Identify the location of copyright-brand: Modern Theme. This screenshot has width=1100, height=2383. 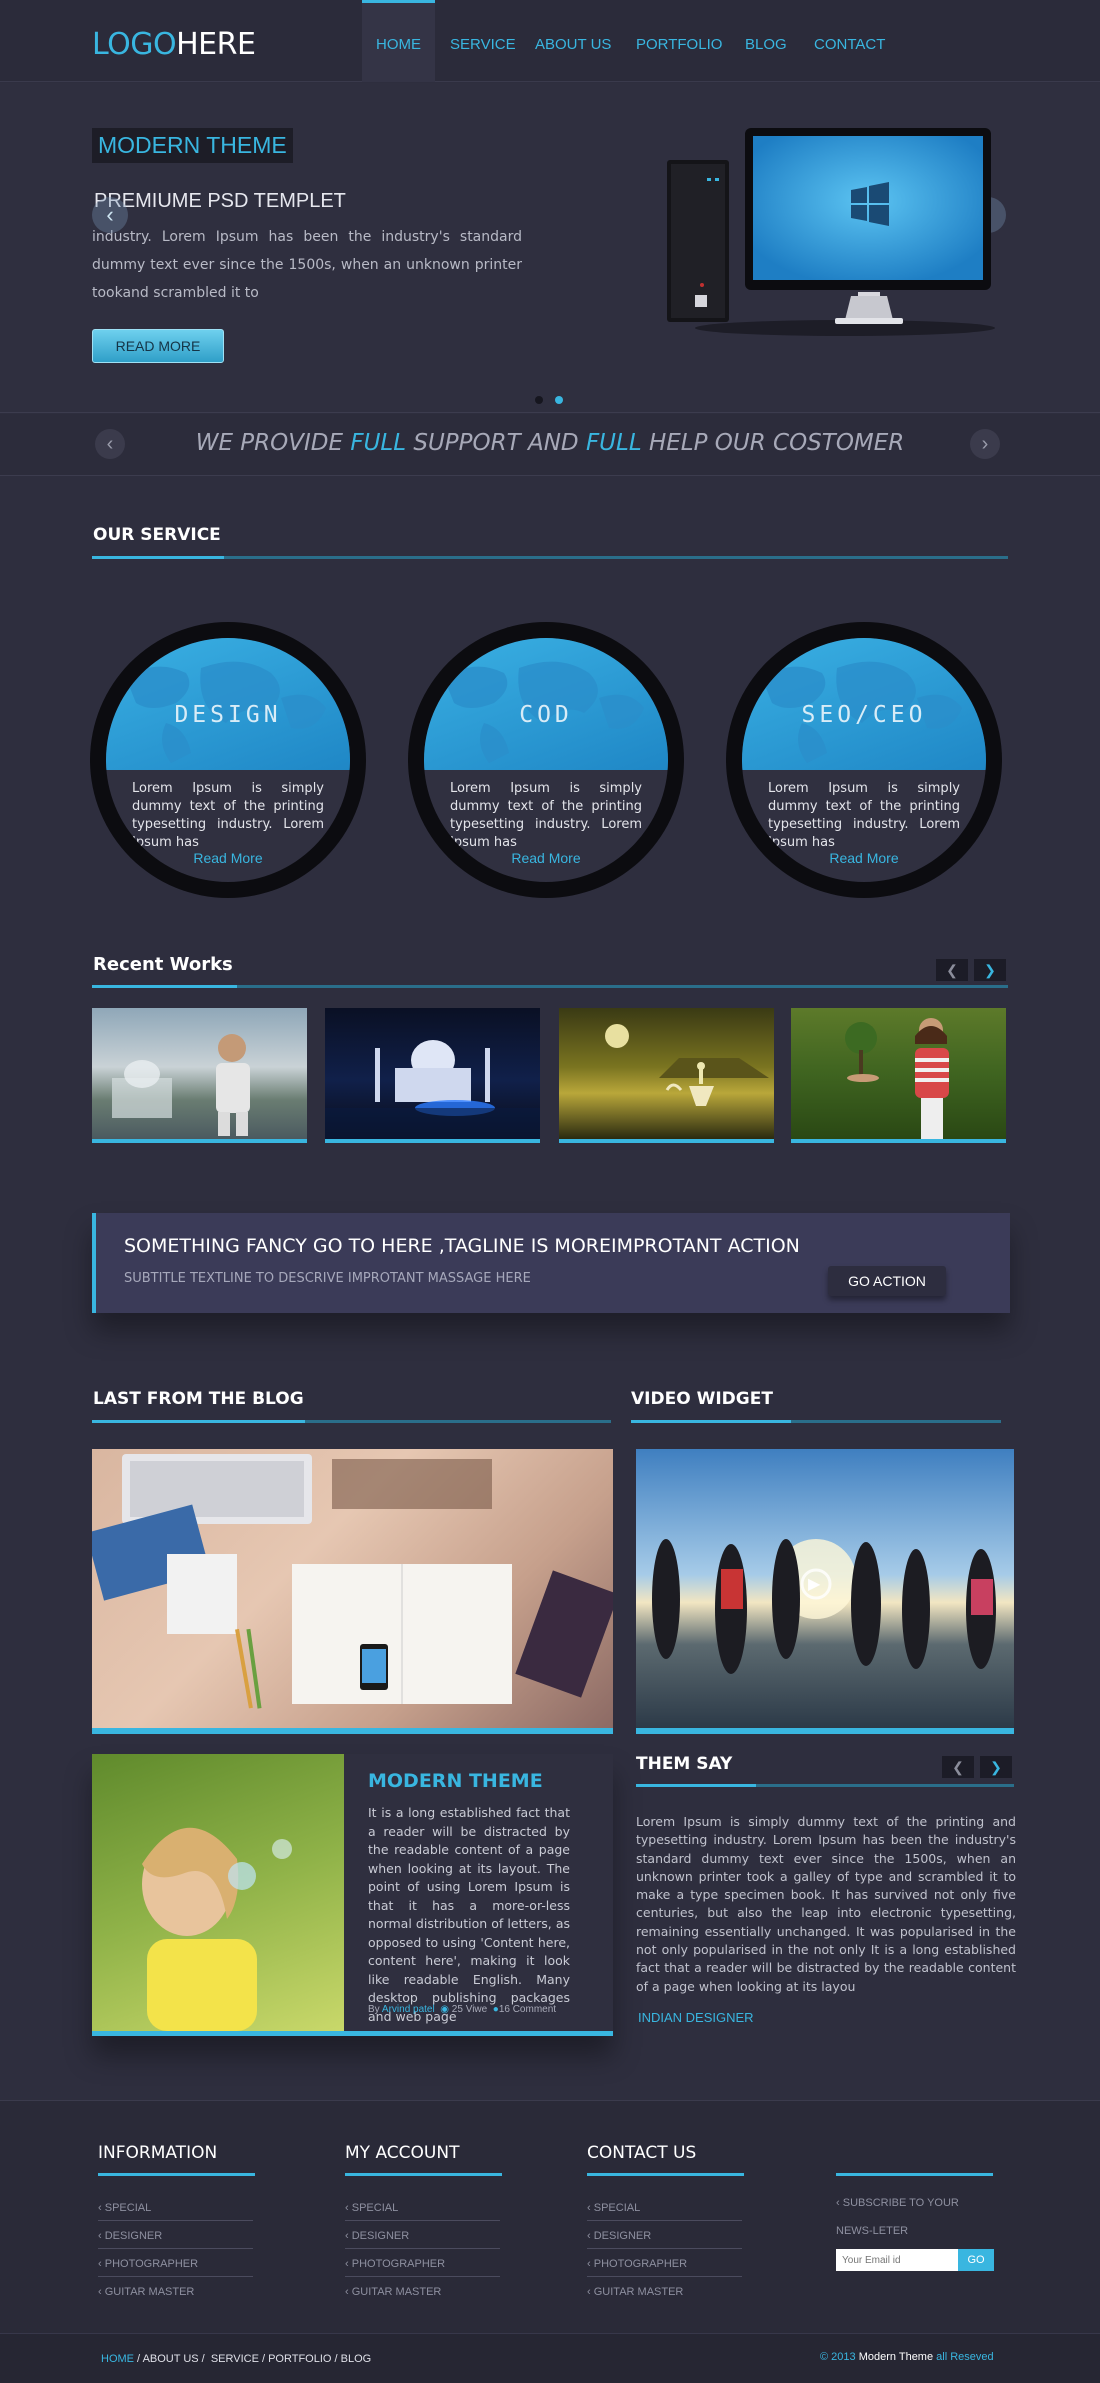
(896, 2357).